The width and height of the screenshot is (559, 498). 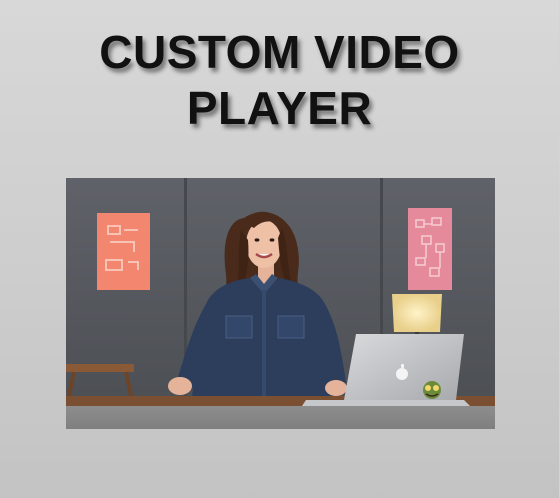 What do you see at coordinates (279, 108) in the screenshot?
I see `page-title-line-2: PLAYER` at bounding box center [279, 108].